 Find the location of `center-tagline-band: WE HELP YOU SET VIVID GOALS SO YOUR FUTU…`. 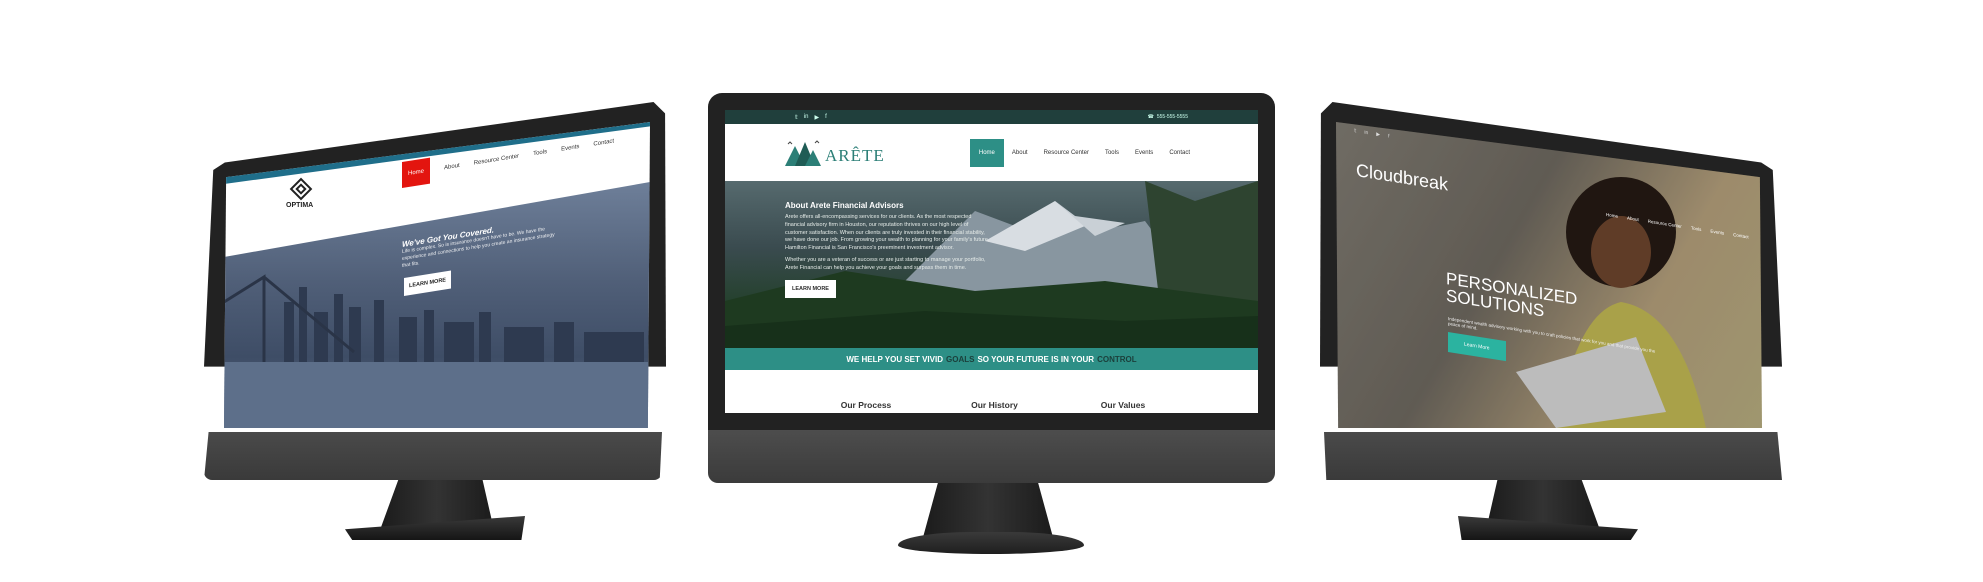

center-tagline-band: WE HELP YOU SET VIVID GOALS SO YOUR FUTU… is located at coordinates (991, 359).